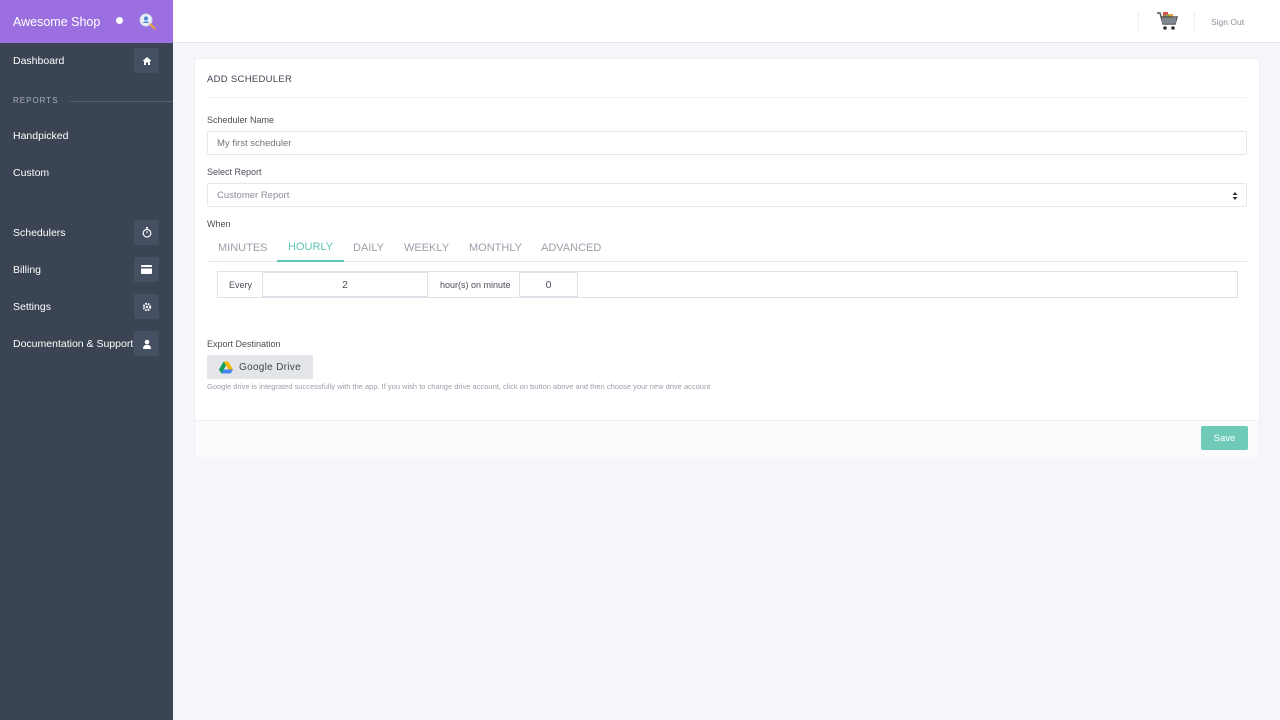 This screenshot has width=1280, height=720. I want to click on when-label: When, so click(219, 224).